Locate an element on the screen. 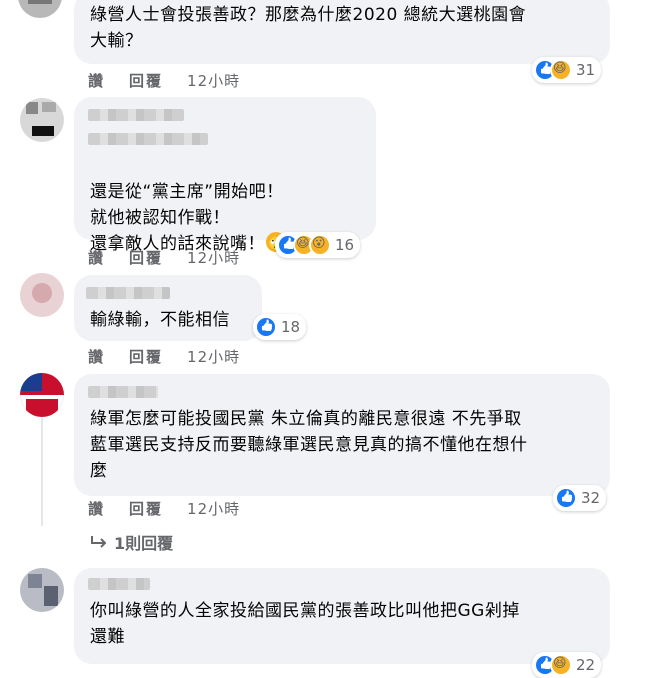 The height and width of the screenshot is (678, 656). reaction-summary: 31 is located at coordinates (567, 70).